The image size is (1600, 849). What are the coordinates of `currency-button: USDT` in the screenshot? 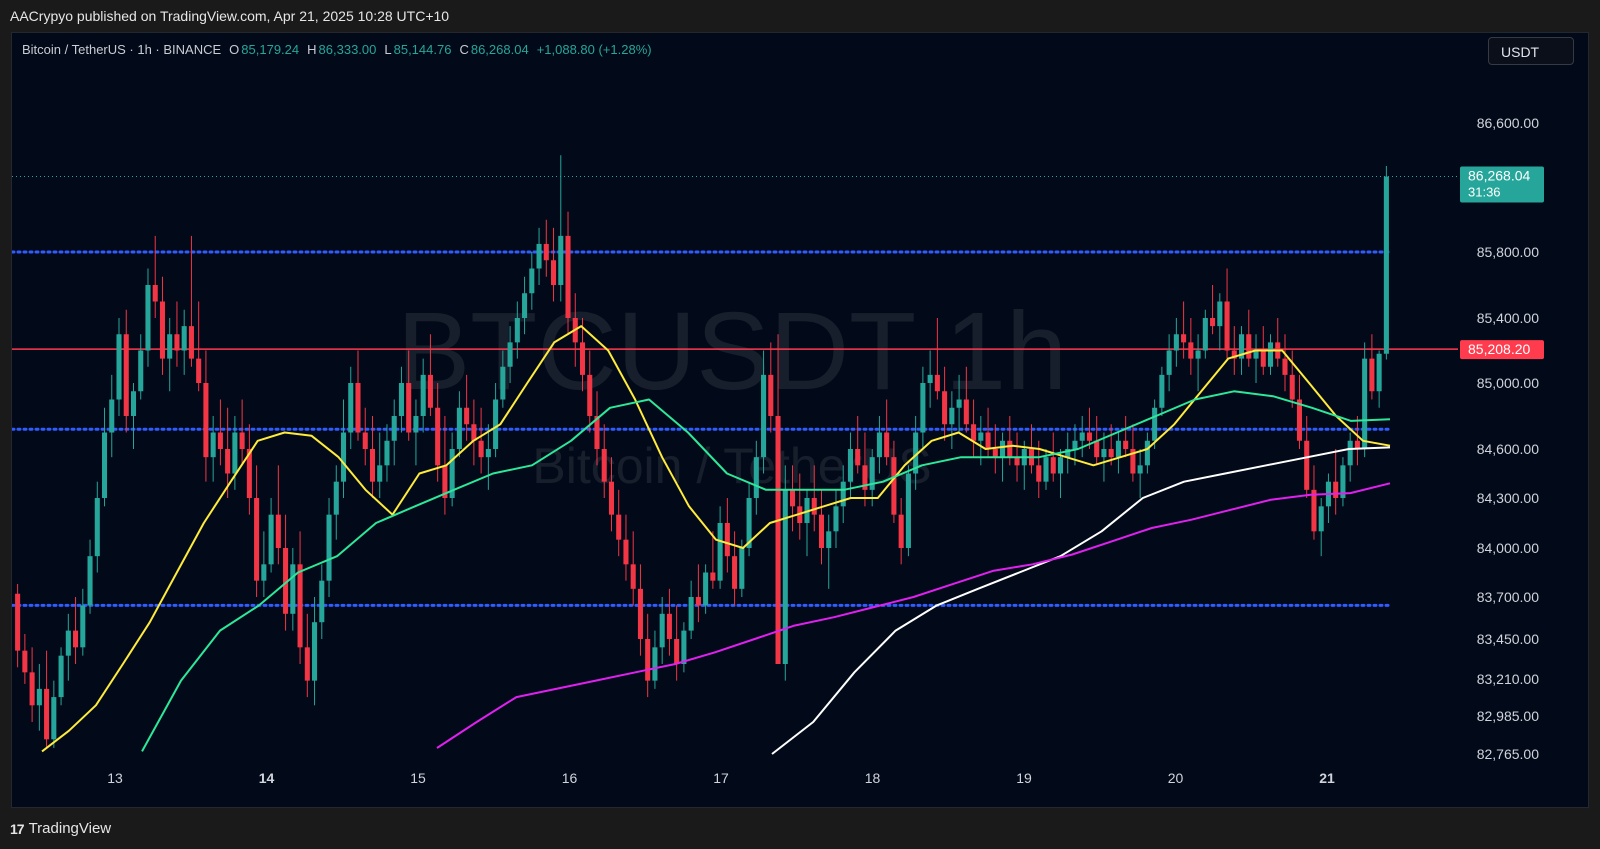 It's located at (1531, 51).